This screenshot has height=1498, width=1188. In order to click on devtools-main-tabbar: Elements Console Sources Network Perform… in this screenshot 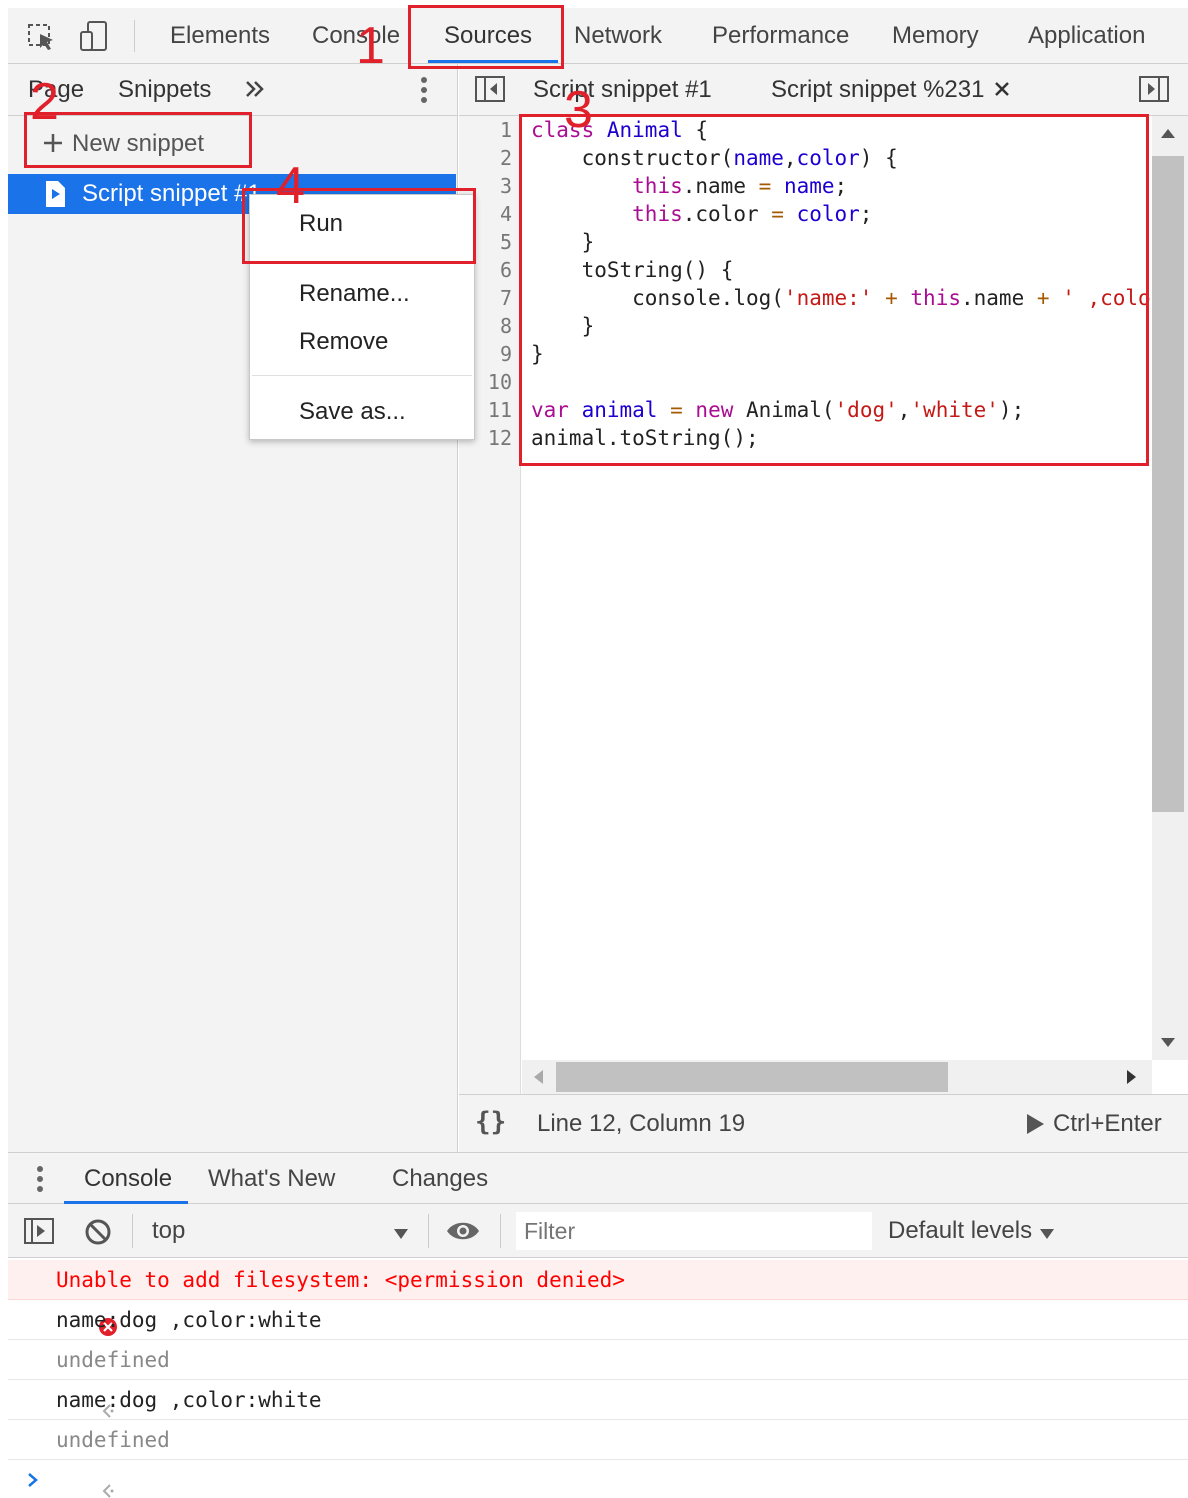, I will do `click(598, 36)`.